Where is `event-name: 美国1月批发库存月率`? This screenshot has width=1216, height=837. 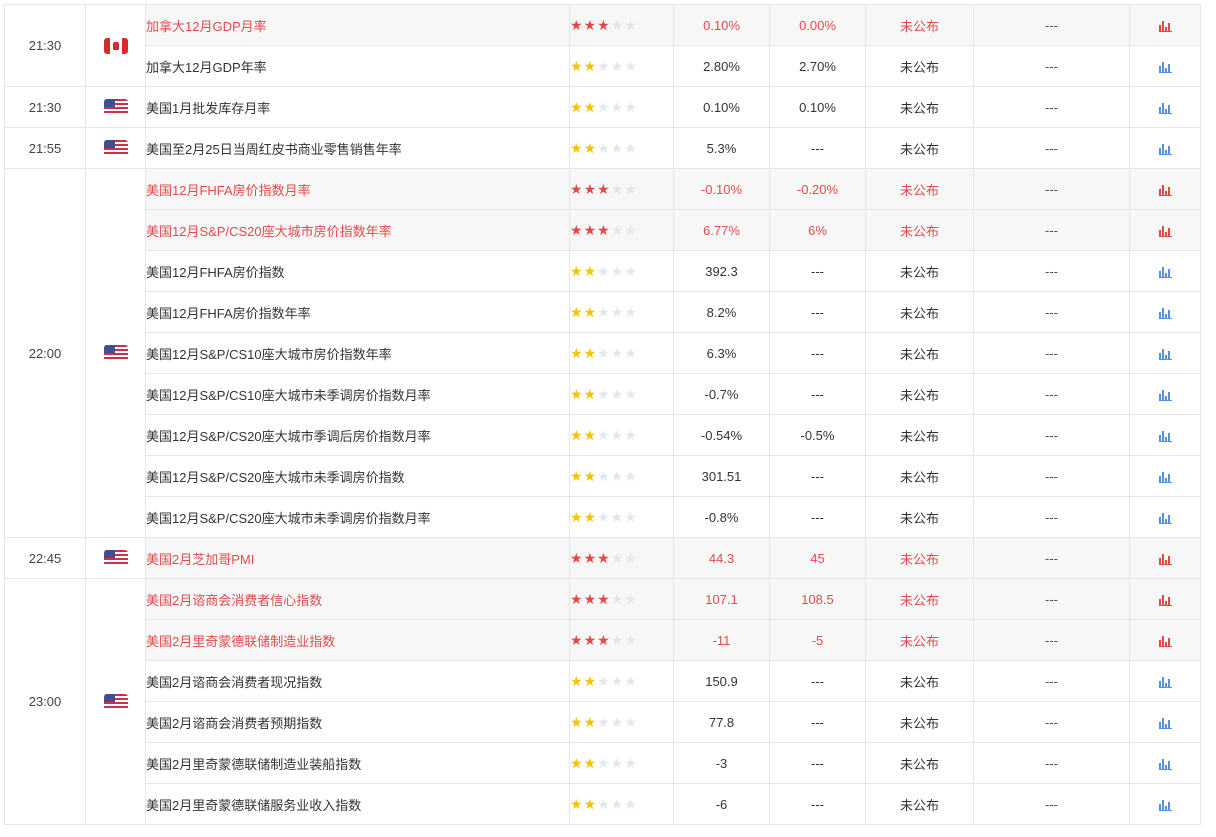
event-name: 美国1月批发库存月率 is located at coordinates (357, 107).